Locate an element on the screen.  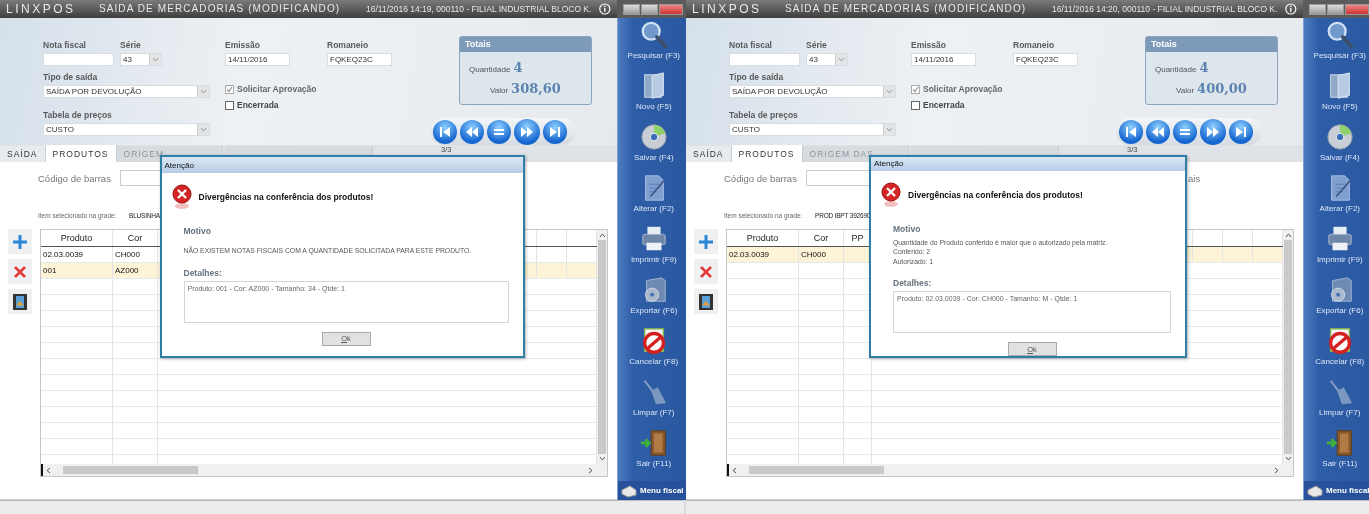
field-label: Código de barras is located at coordinates (761, 178).